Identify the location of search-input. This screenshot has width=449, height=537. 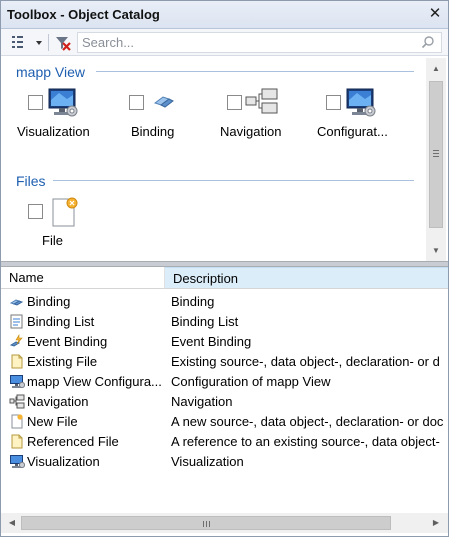
(242, 42).